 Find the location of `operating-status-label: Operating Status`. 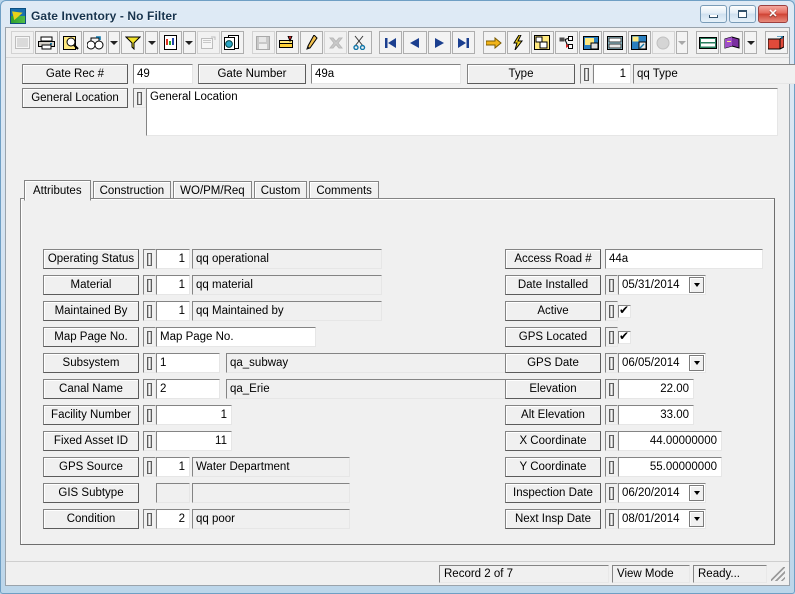

operating-status-label: Operating Status is located at coordinates (91, 259).